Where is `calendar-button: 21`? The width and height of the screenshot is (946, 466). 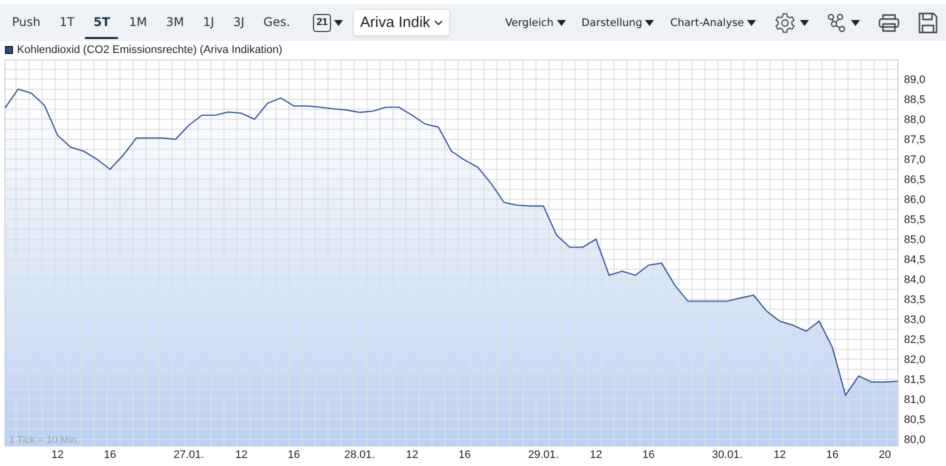 calendar-button: 21 is located at coordinates (328, 23).